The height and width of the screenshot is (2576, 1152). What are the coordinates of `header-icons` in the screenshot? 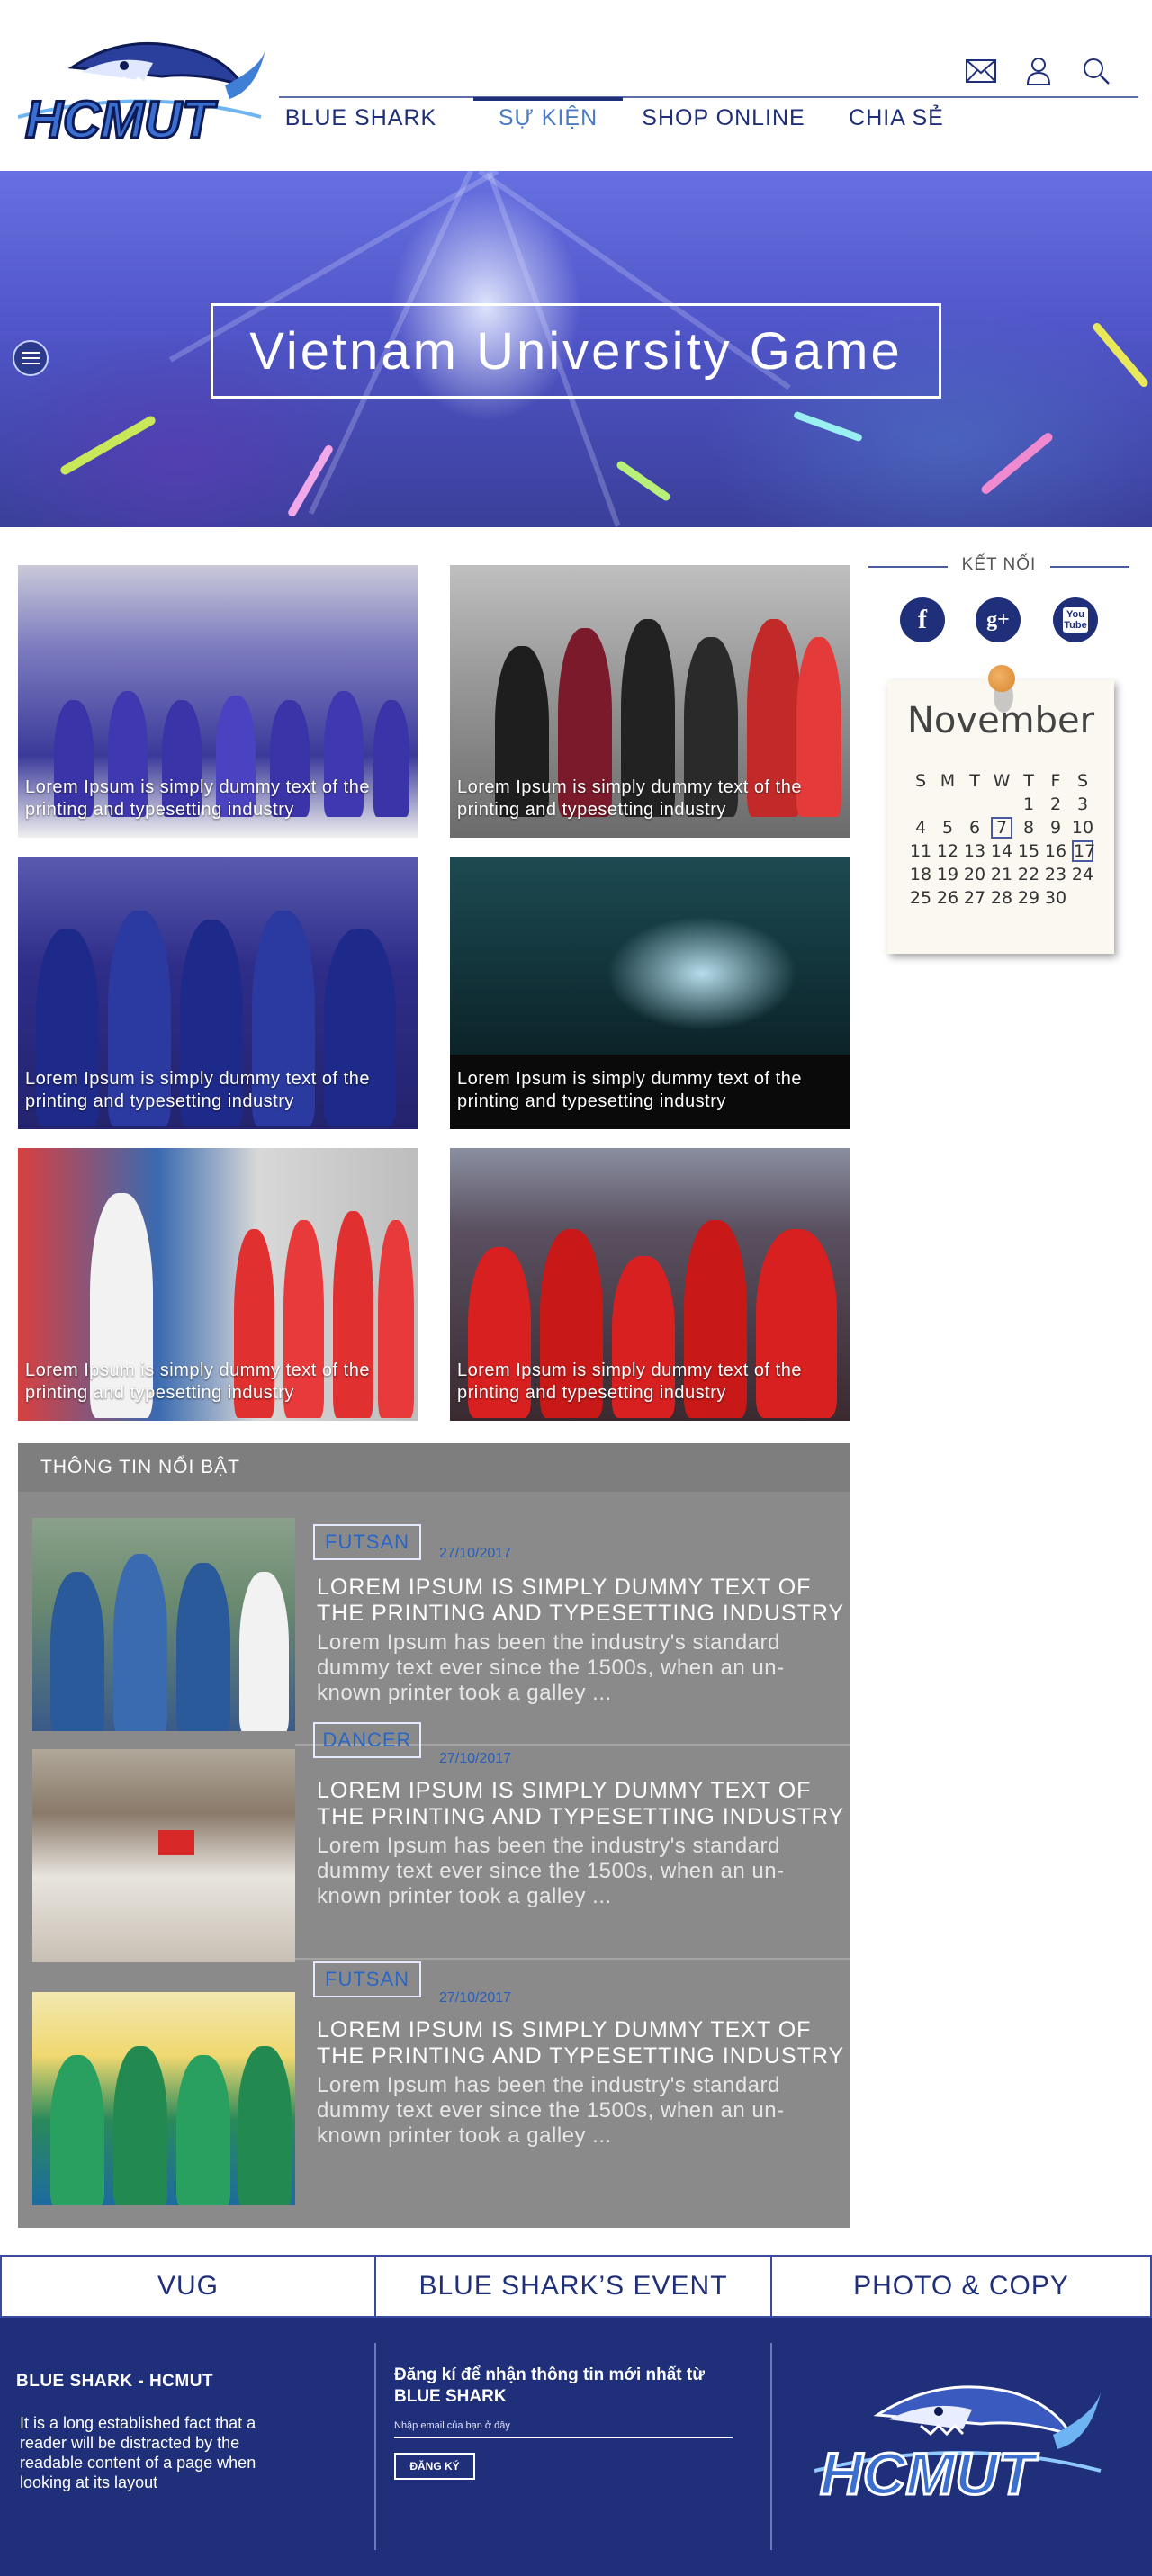 It's located at (1039, 71).